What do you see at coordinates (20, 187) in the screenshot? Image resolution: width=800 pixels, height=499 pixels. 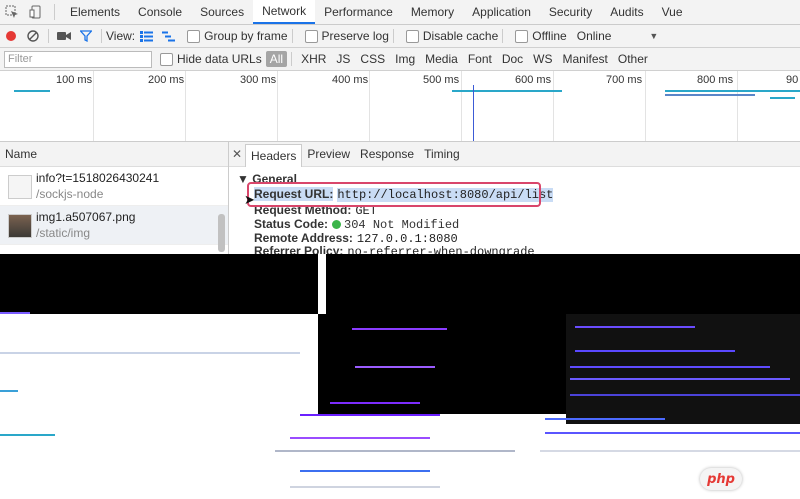 I see `document-file-icon` at bounding box center [20, 187].